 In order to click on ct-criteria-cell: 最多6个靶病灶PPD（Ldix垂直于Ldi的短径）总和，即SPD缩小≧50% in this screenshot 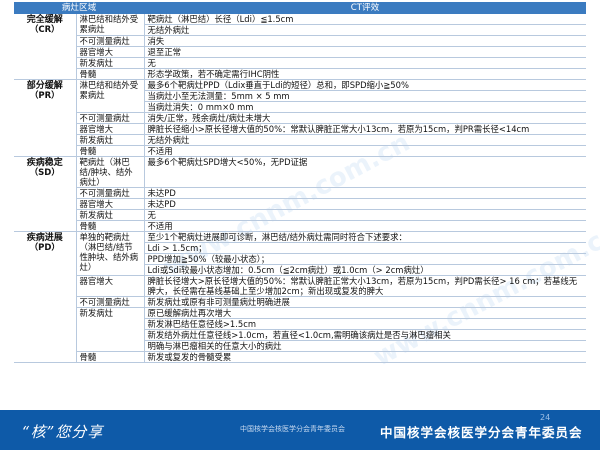, I will do `click(365, 85)`.